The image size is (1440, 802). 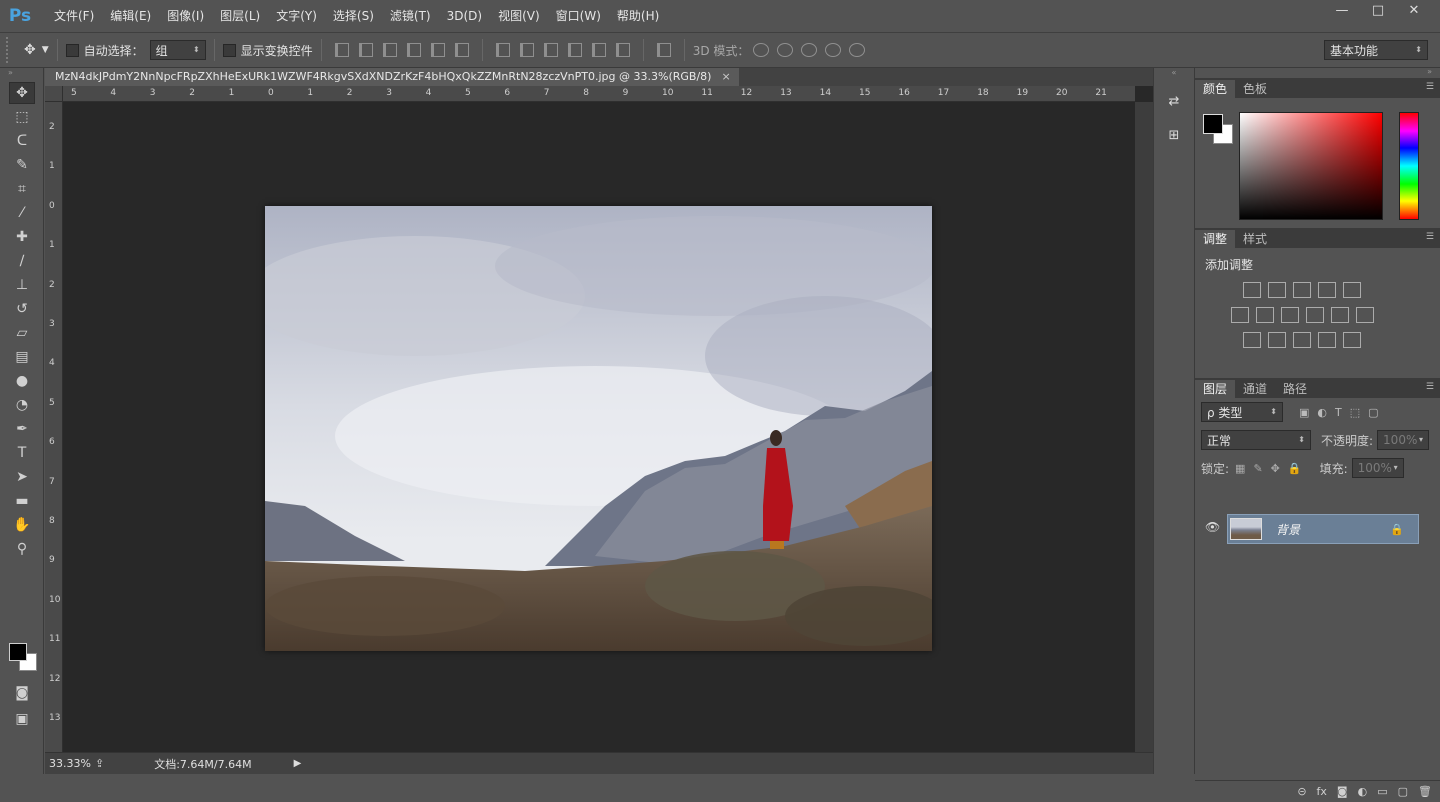 What do you see at coordinates (1343, 412) in the screenshot?
I see `filter-type-icons: ▣◐T⬚▢` at bounding box center [1343, 412].